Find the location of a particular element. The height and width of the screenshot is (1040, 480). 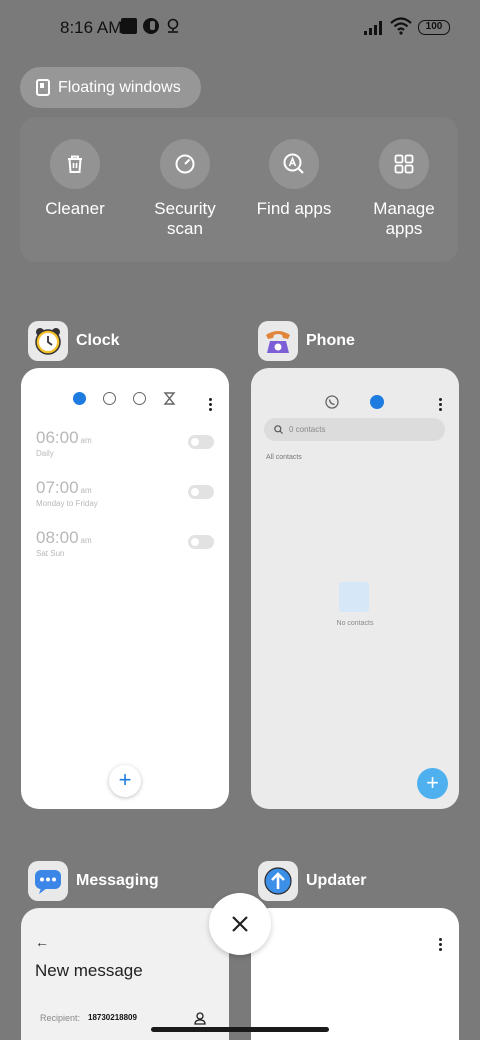

update-arrow-icon is located at coordinates (278, 881).